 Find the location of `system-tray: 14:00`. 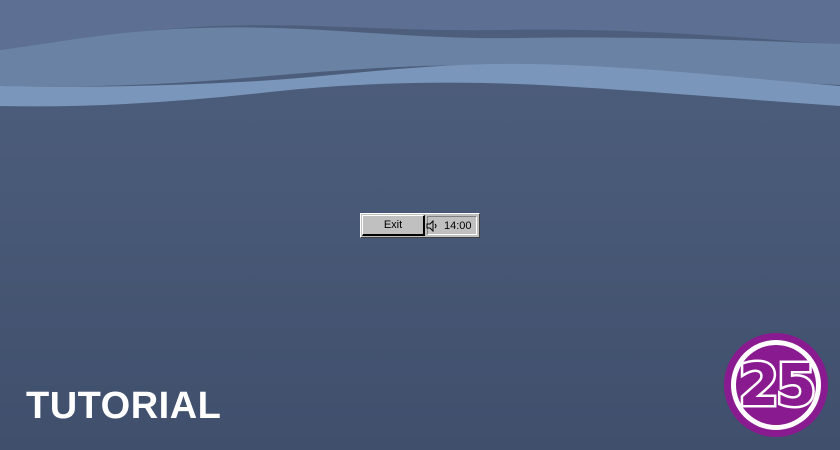

system-tray: 14:00 is located at coordinates (451, 225).